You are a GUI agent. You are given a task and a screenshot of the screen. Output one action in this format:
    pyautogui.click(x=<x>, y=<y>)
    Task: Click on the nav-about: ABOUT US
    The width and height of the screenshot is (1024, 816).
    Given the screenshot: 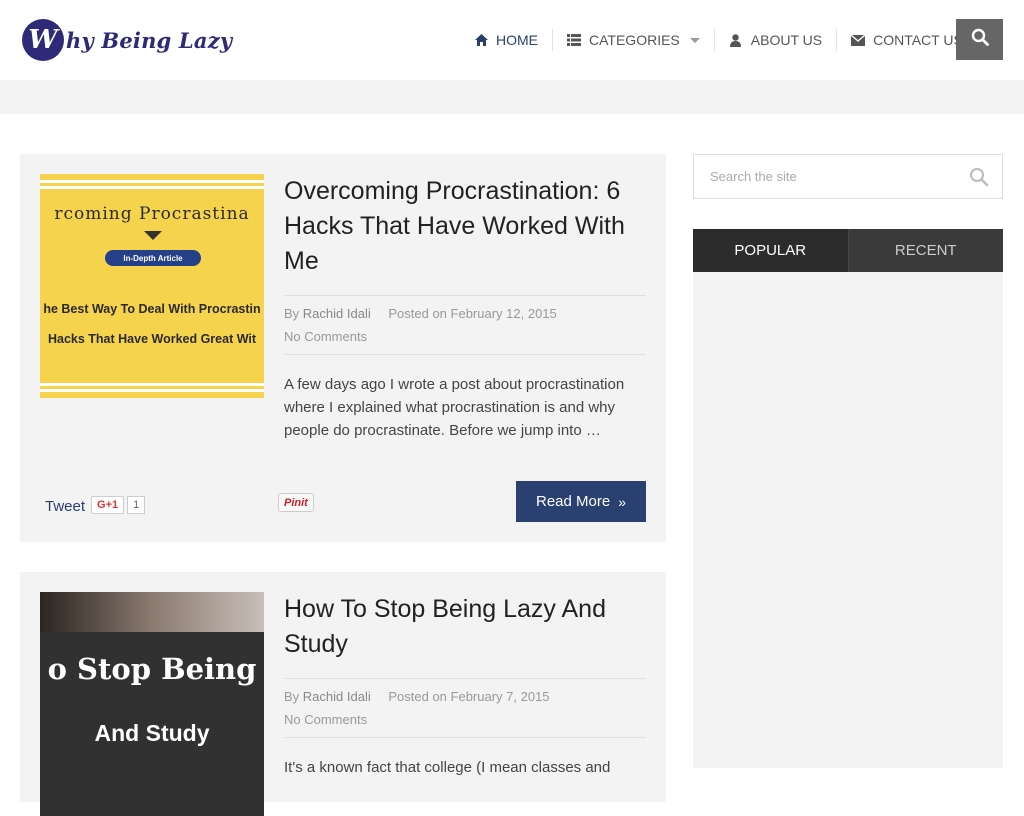 What is the action you would take?
    pyautogui.click(x=774, y=40)
    